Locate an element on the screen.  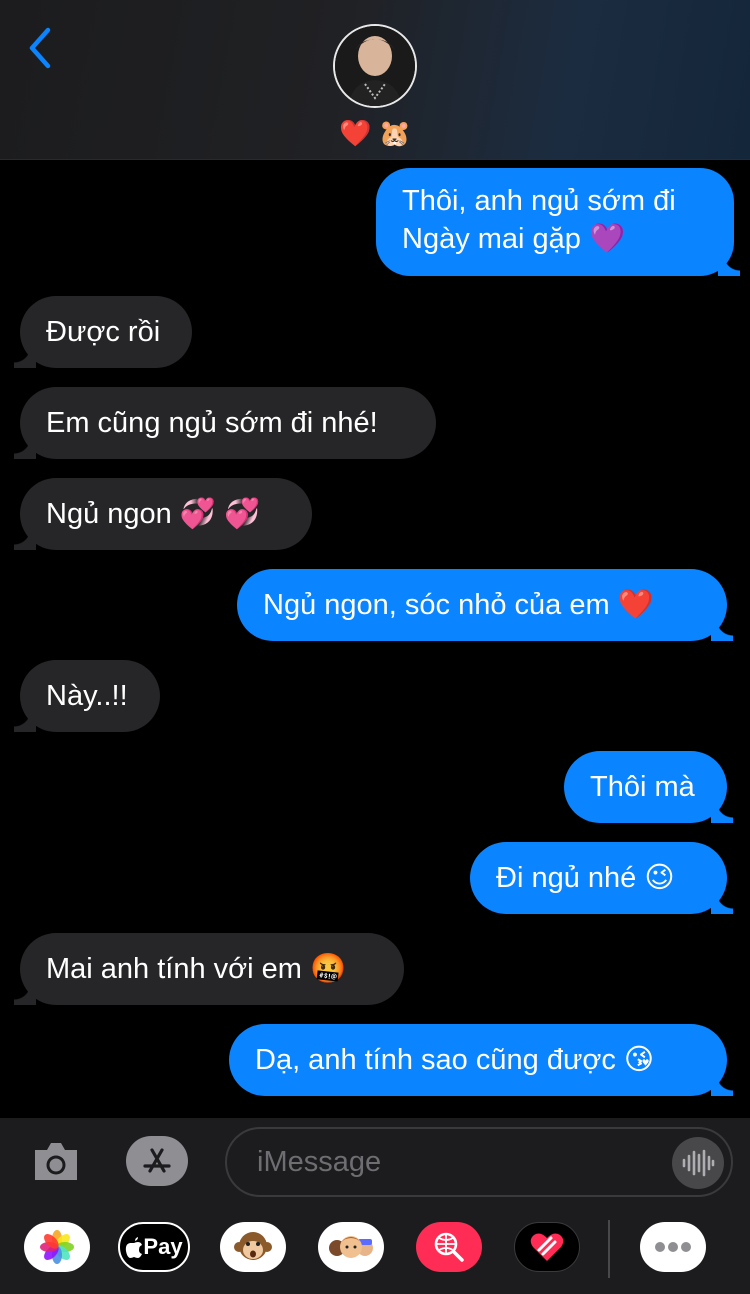
contact-avatar is located at coordinates (375, 66).